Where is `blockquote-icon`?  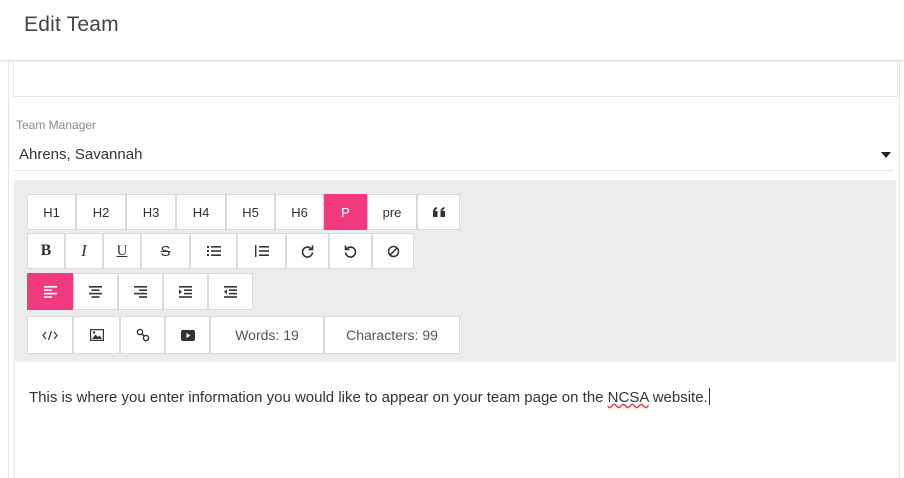 blockquote-icon is located at coordinates (439, 212).